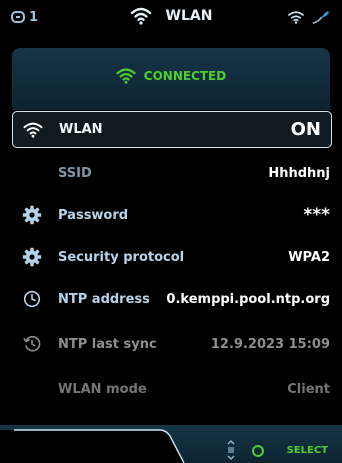 This screenshot has width=342, height=463. Describe the element at coordinates (75, 173) in the screenshot. I see `ssid-label: SSID` at that location.